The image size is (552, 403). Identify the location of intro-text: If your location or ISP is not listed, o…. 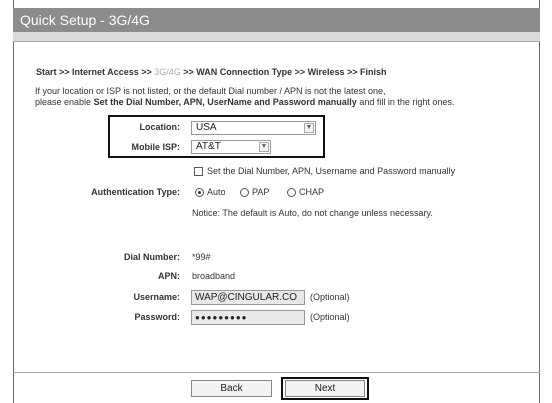
(244, 97).